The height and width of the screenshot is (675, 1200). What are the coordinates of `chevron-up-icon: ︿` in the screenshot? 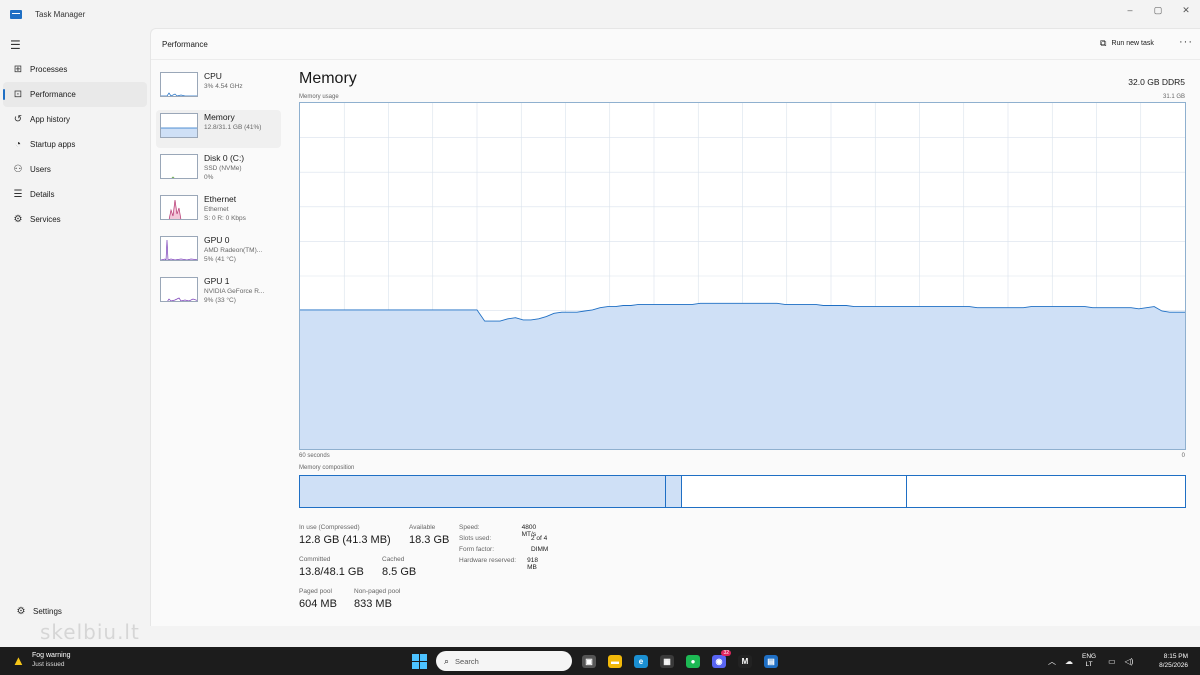 It's located at (1052, 661).